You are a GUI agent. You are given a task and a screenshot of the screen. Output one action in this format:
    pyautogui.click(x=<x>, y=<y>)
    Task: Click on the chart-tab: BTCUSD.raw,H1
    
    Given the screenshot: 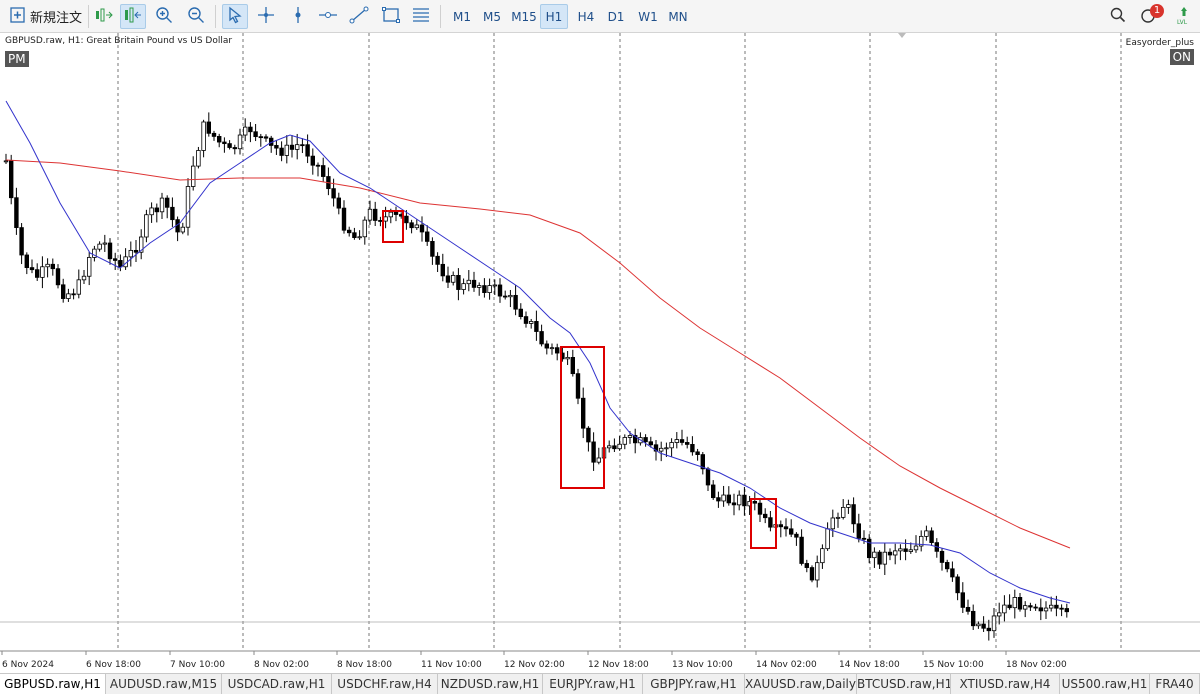 What is the action you would take?
    pyautogui.click(x=904, y=684)
    